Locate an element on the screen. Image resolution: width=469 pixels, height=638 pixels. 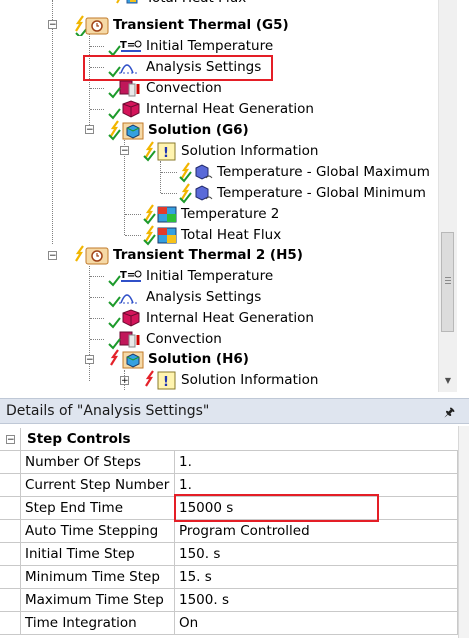
section-collapse-cell: − is located at coordinates (10, 439).